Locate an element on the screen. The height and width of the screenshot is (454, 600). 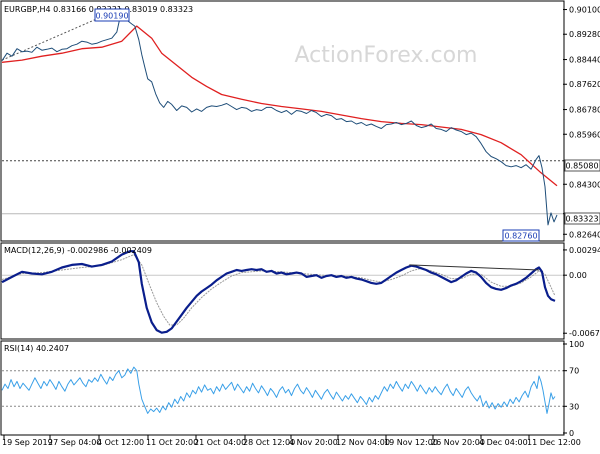
price-ytick-label: 0.85960 is located at coordinates (584, 134).